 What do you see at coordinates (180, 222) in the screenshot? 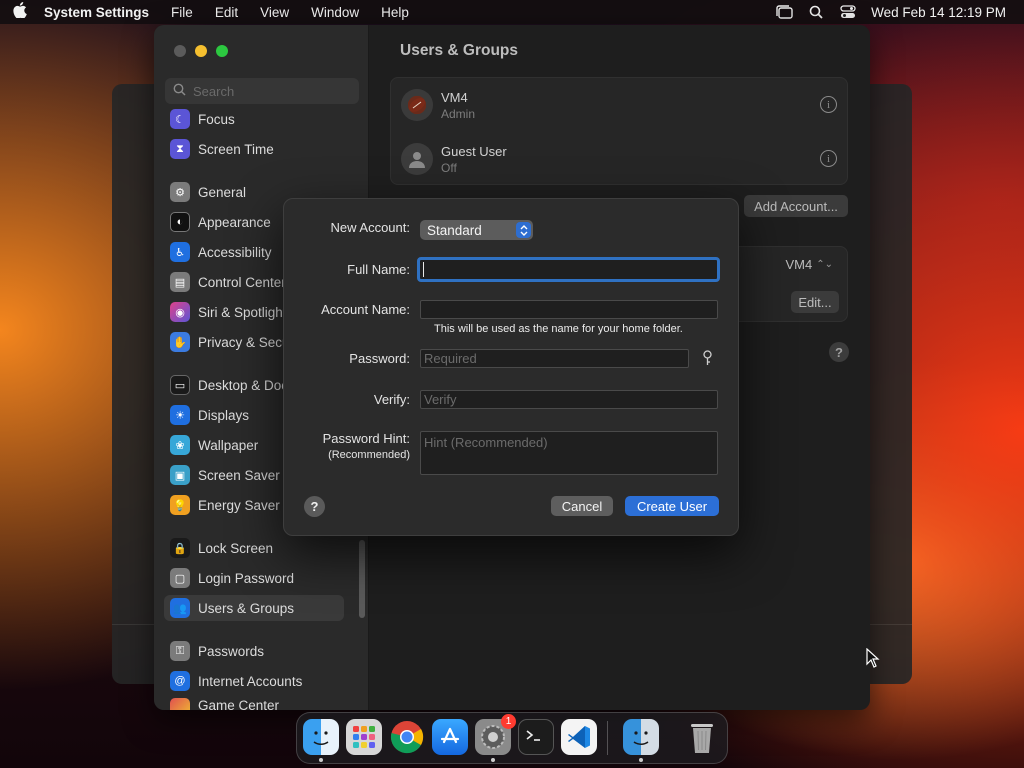
I see `appearance-icon: ◐` at bounding box center [180, 222].